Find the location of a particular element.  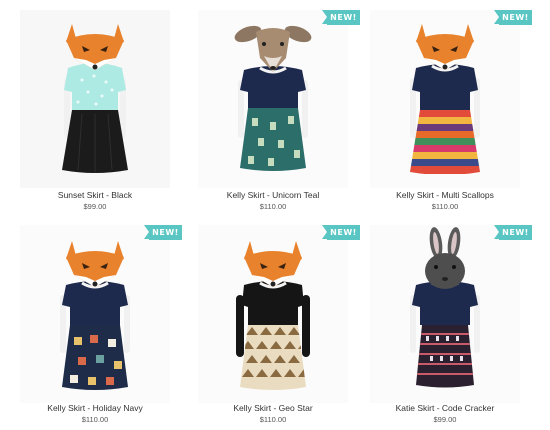

product-name: Katie Skirt - Code Cracker is located at coordinates (445, 408).